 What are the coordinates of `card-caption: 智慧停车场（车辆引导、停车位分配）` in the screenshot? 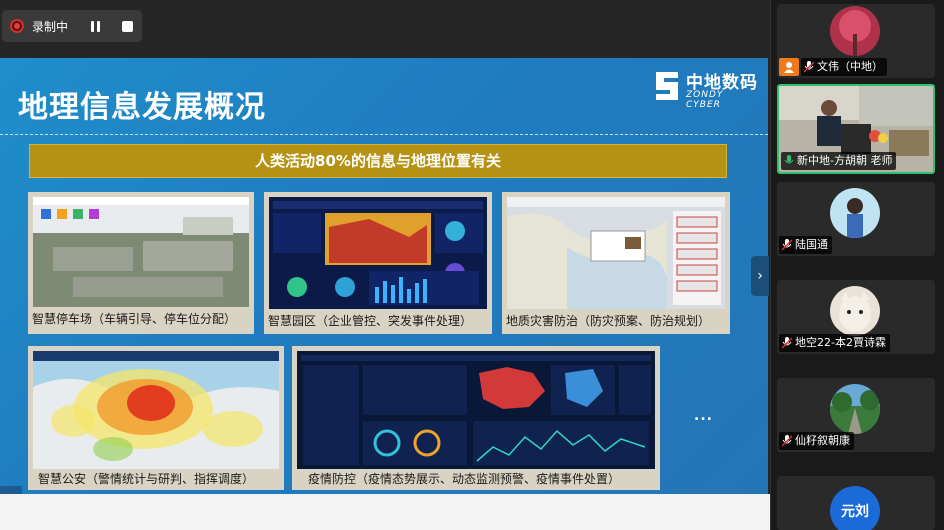 It's located at (134, 319).